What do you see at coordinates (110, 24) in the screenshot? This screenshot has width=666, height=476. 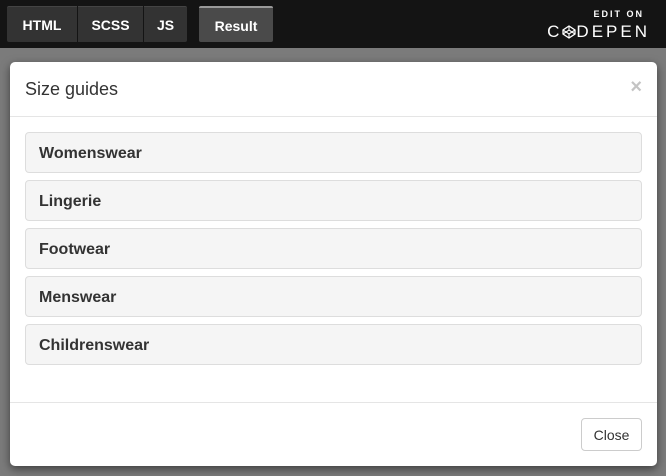 I see `tab-scss: SCSS` at bounding box center [110, 24].